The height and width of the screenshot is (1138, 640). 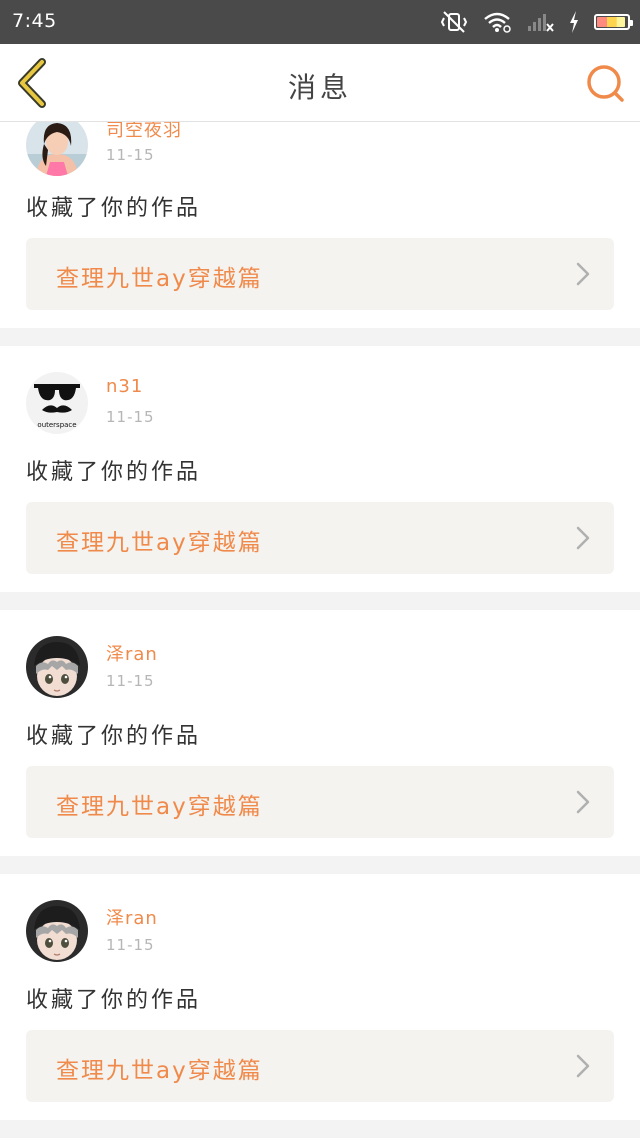 I want to click on wifi-icon, so click(x=497, y=22).